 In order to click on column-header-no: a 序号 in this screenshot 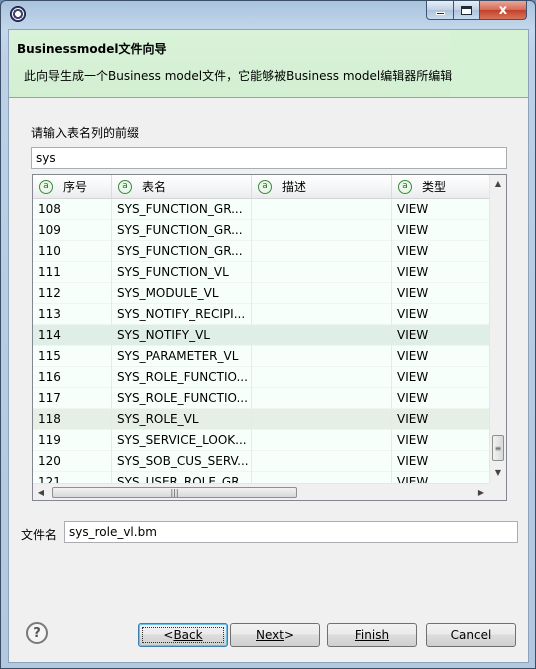, I will do `click(72, 186)`.